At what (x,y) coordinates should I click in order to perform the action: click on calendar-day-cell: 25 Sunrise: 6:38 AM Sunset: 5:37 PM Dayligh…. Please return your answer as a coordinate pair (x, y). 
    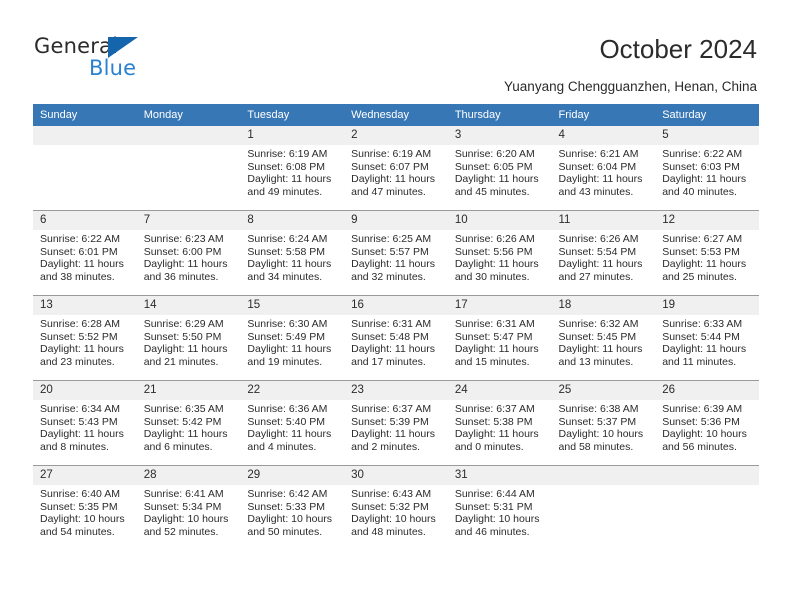
    Looking at the image, I should click on (603, 423).